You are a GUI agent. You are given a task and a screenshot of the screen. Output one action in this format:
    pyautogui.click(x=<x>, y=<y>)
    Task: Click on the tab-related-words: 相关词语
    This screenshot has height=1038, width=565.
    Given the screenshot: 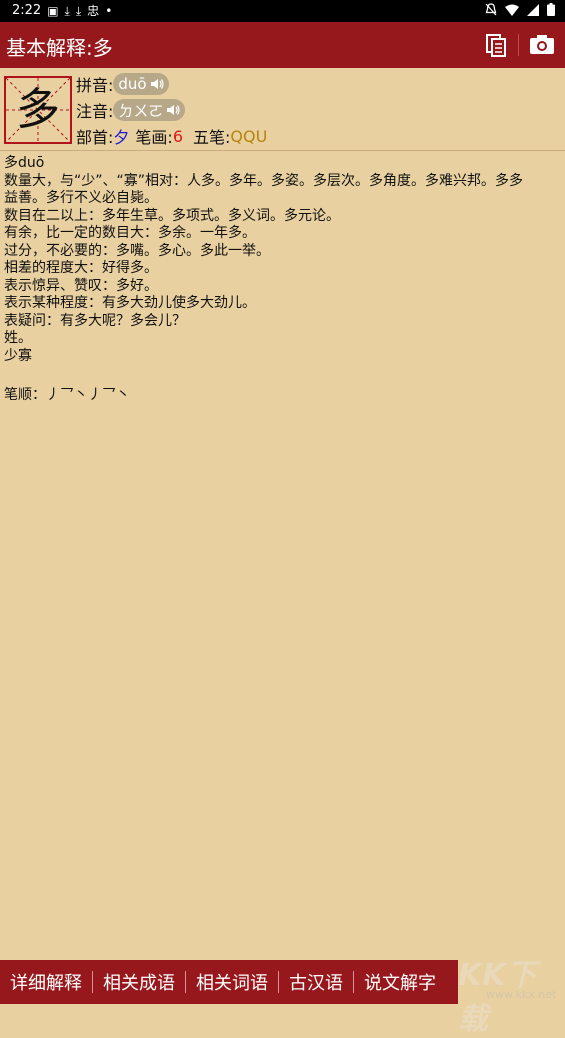 What is the action you would take?
    pyautogui.click(x=232, y=982)
    